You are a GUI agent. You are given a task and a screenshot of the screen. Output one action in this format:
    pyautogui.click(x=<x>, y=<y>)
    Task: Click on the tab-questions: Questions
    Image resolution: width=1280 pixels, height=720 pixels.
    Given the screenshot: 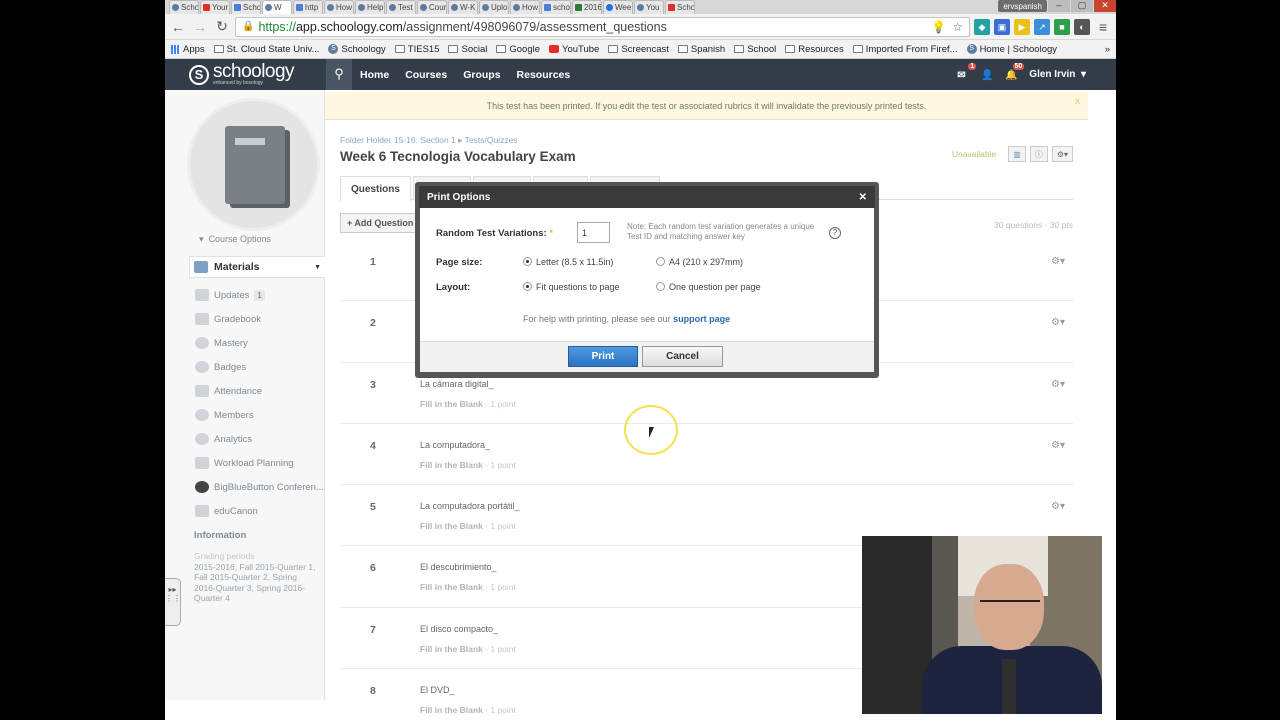 What is the action you would take?
    pyautogui.click(x=375, y=188)
    